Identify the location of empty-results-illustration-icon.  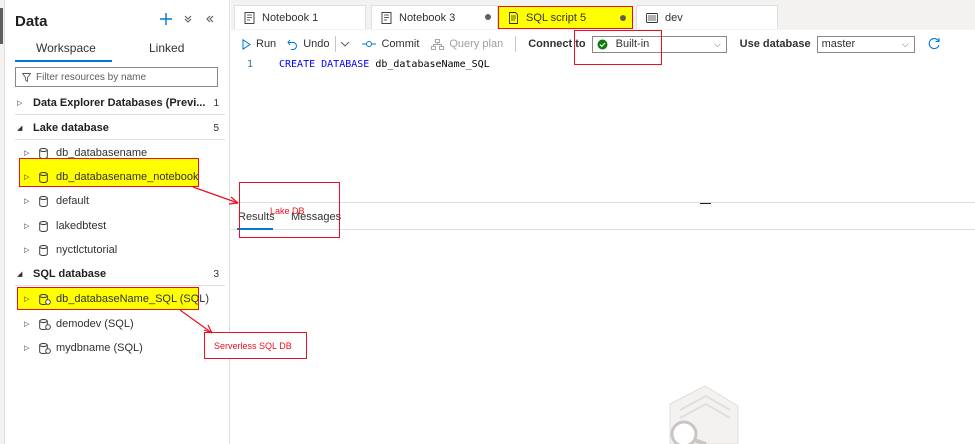
(704, 414).